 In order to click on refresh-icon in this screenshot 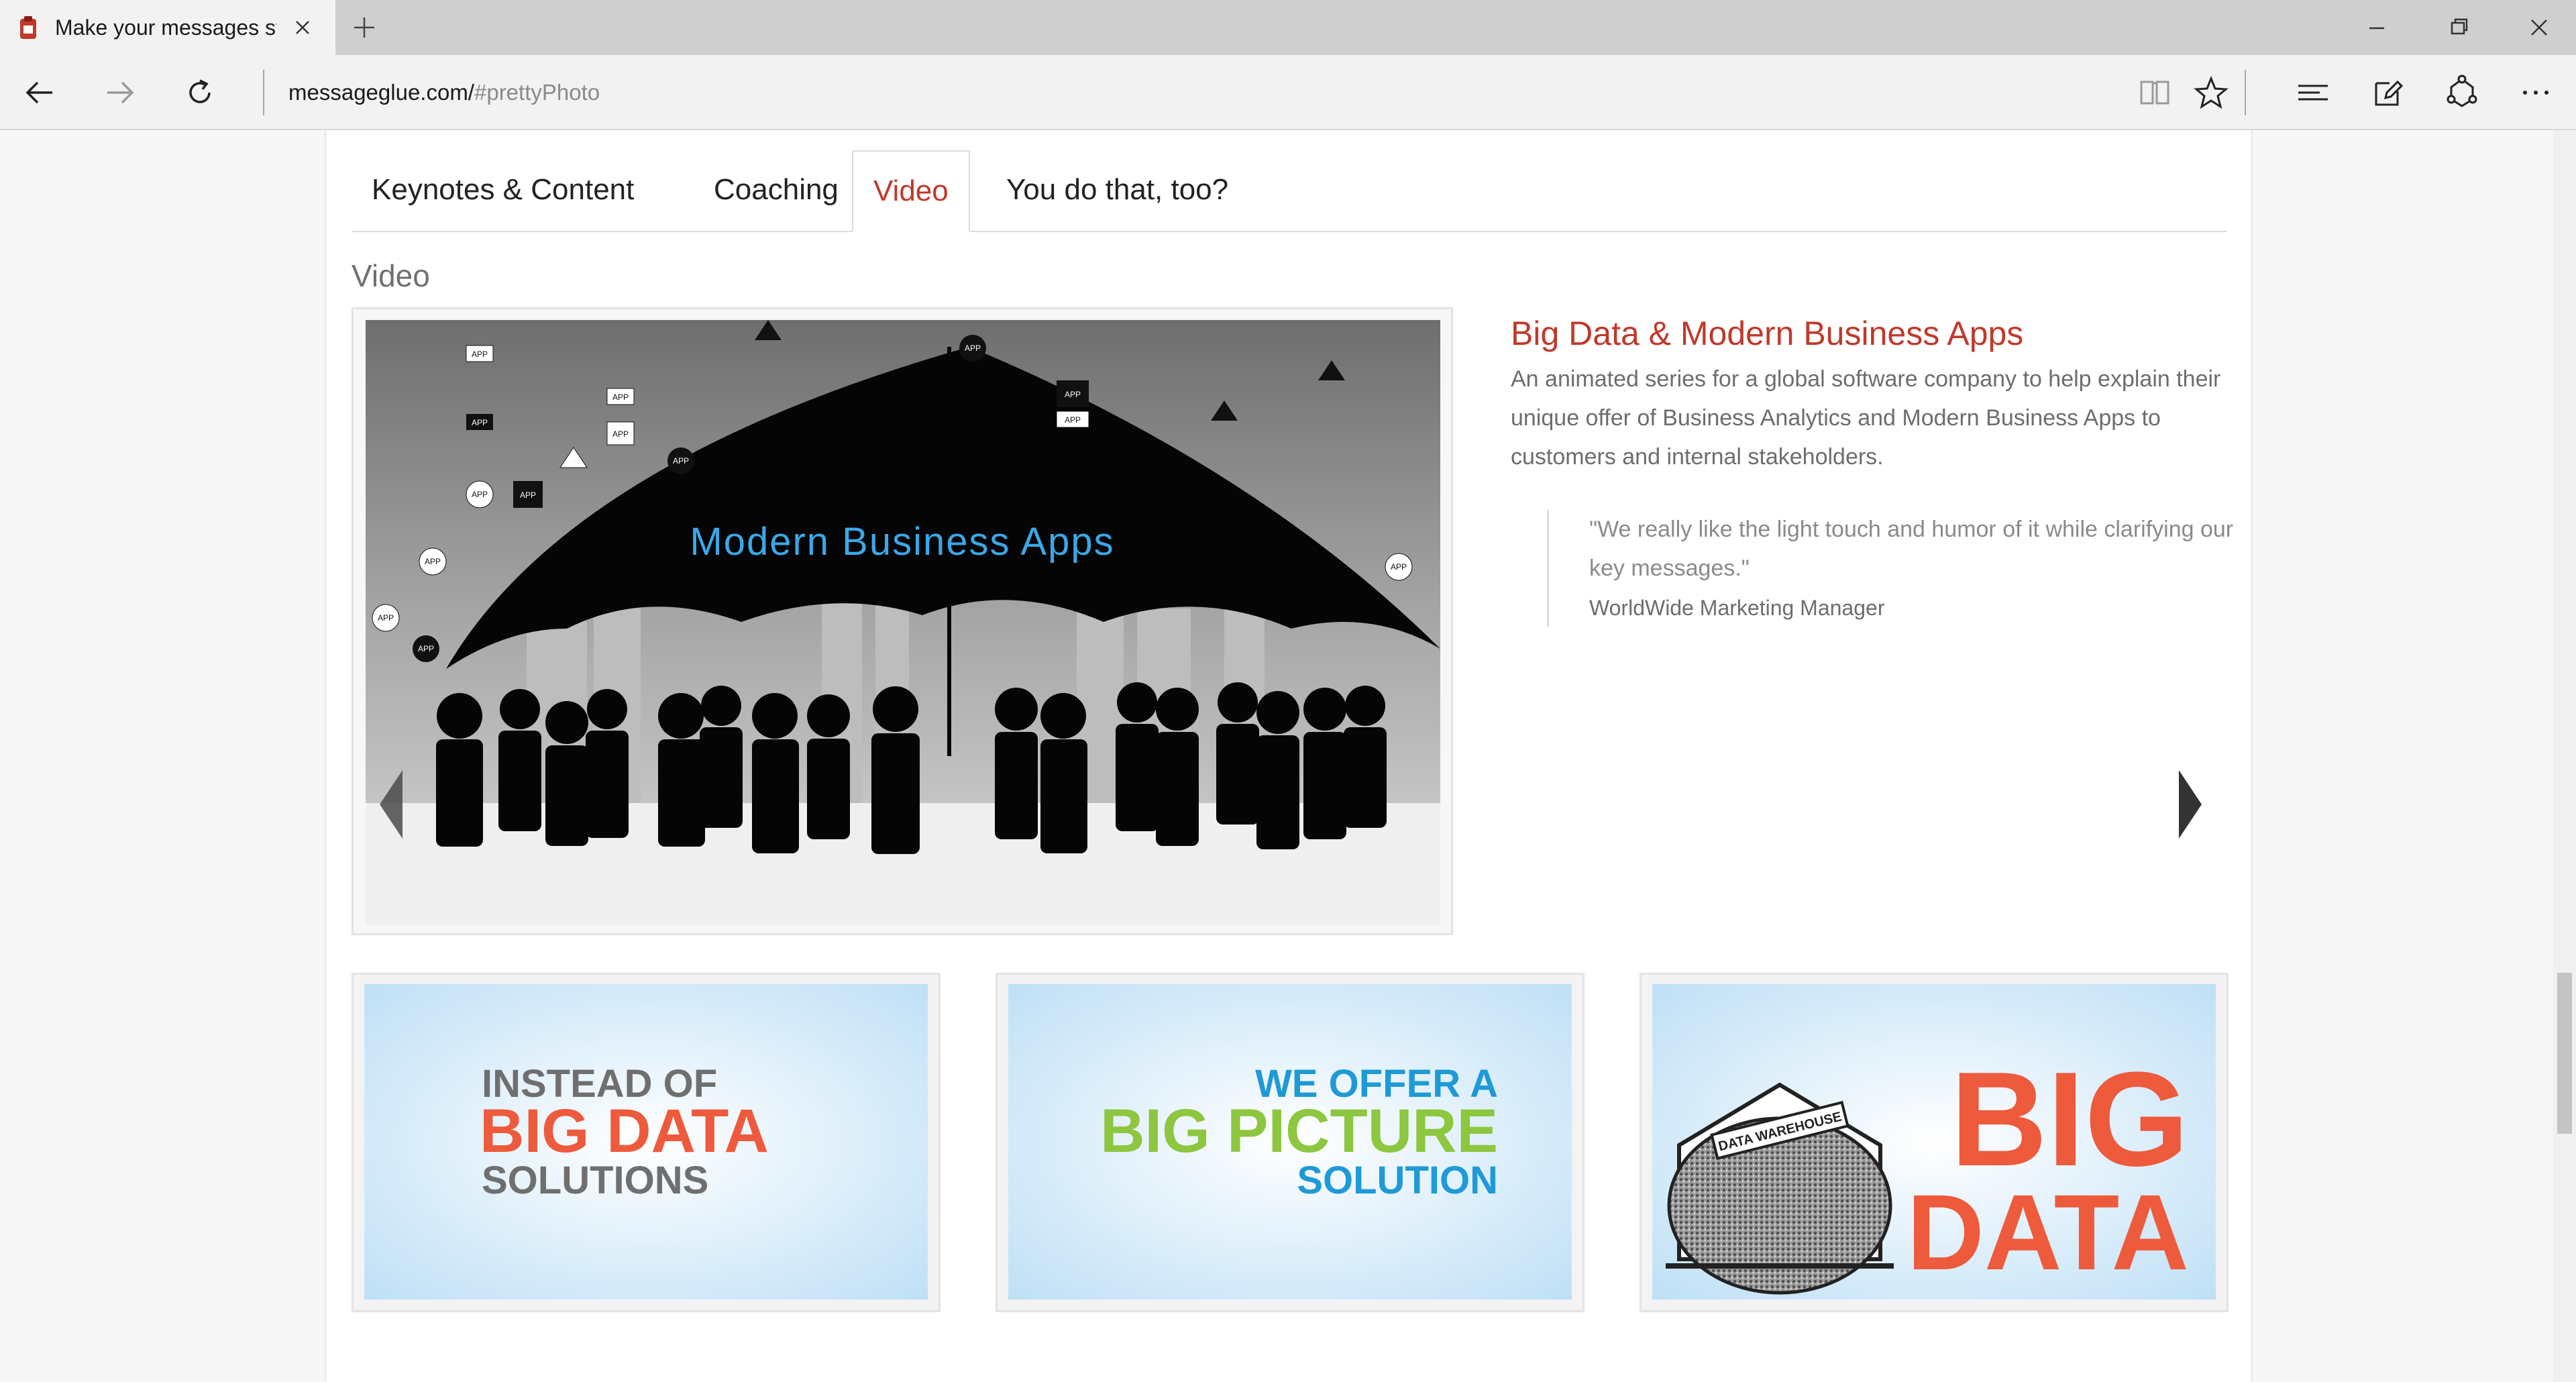, I will do `click(200, 92)`.